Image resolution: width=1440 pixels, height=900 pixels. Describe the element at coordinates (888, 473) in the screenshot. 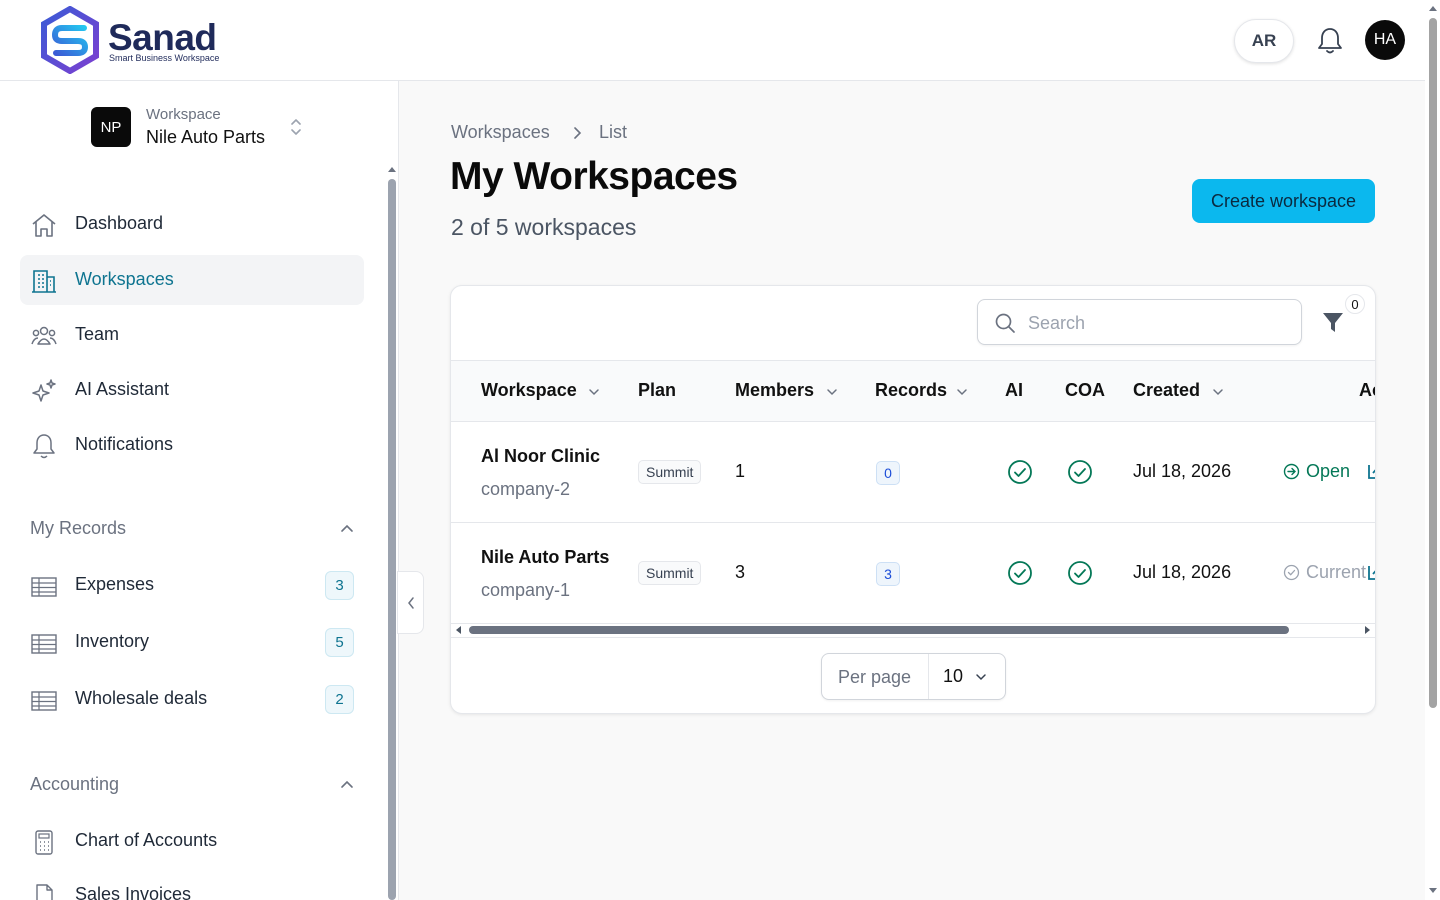

I see `records-badge: 0` at that location.